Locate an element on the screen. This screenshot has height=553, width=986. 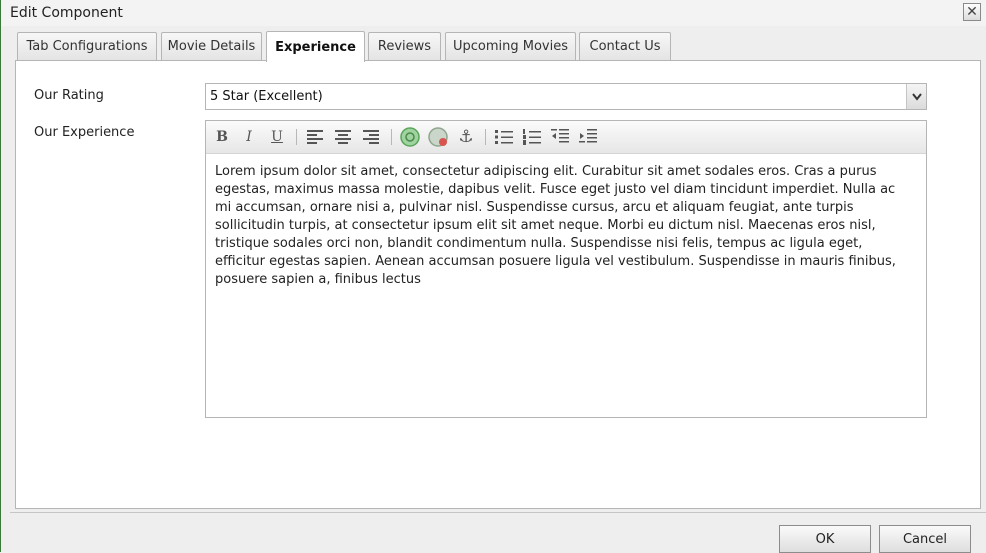
outdent-icon is located at coordinates (560, 136).